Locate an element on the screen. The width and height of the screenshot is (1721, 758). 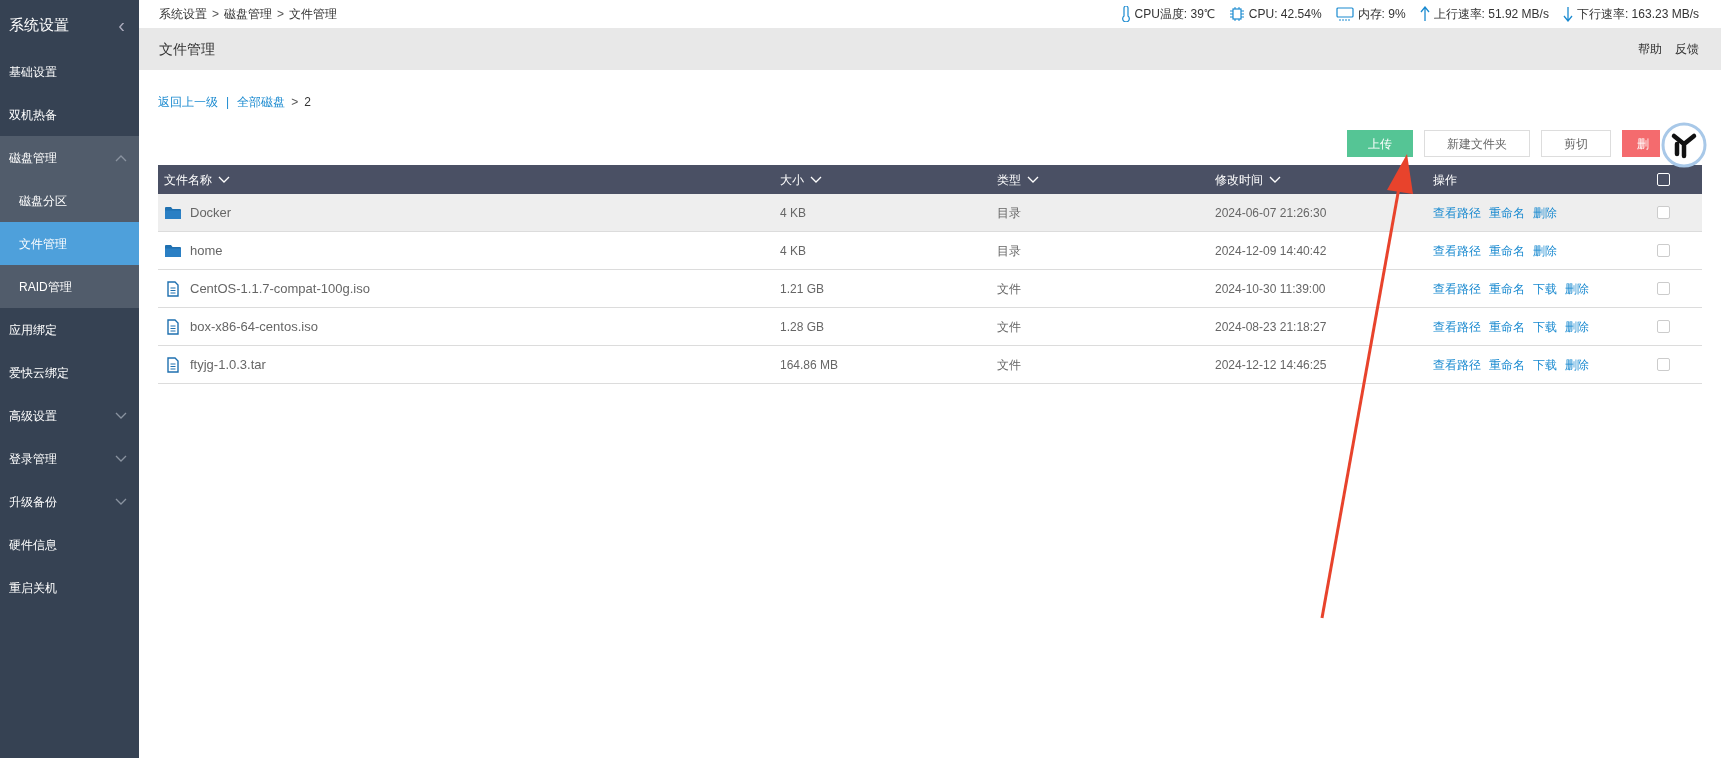
breadcrumb-item: 文件管理 is located at coordinates (313, 14).